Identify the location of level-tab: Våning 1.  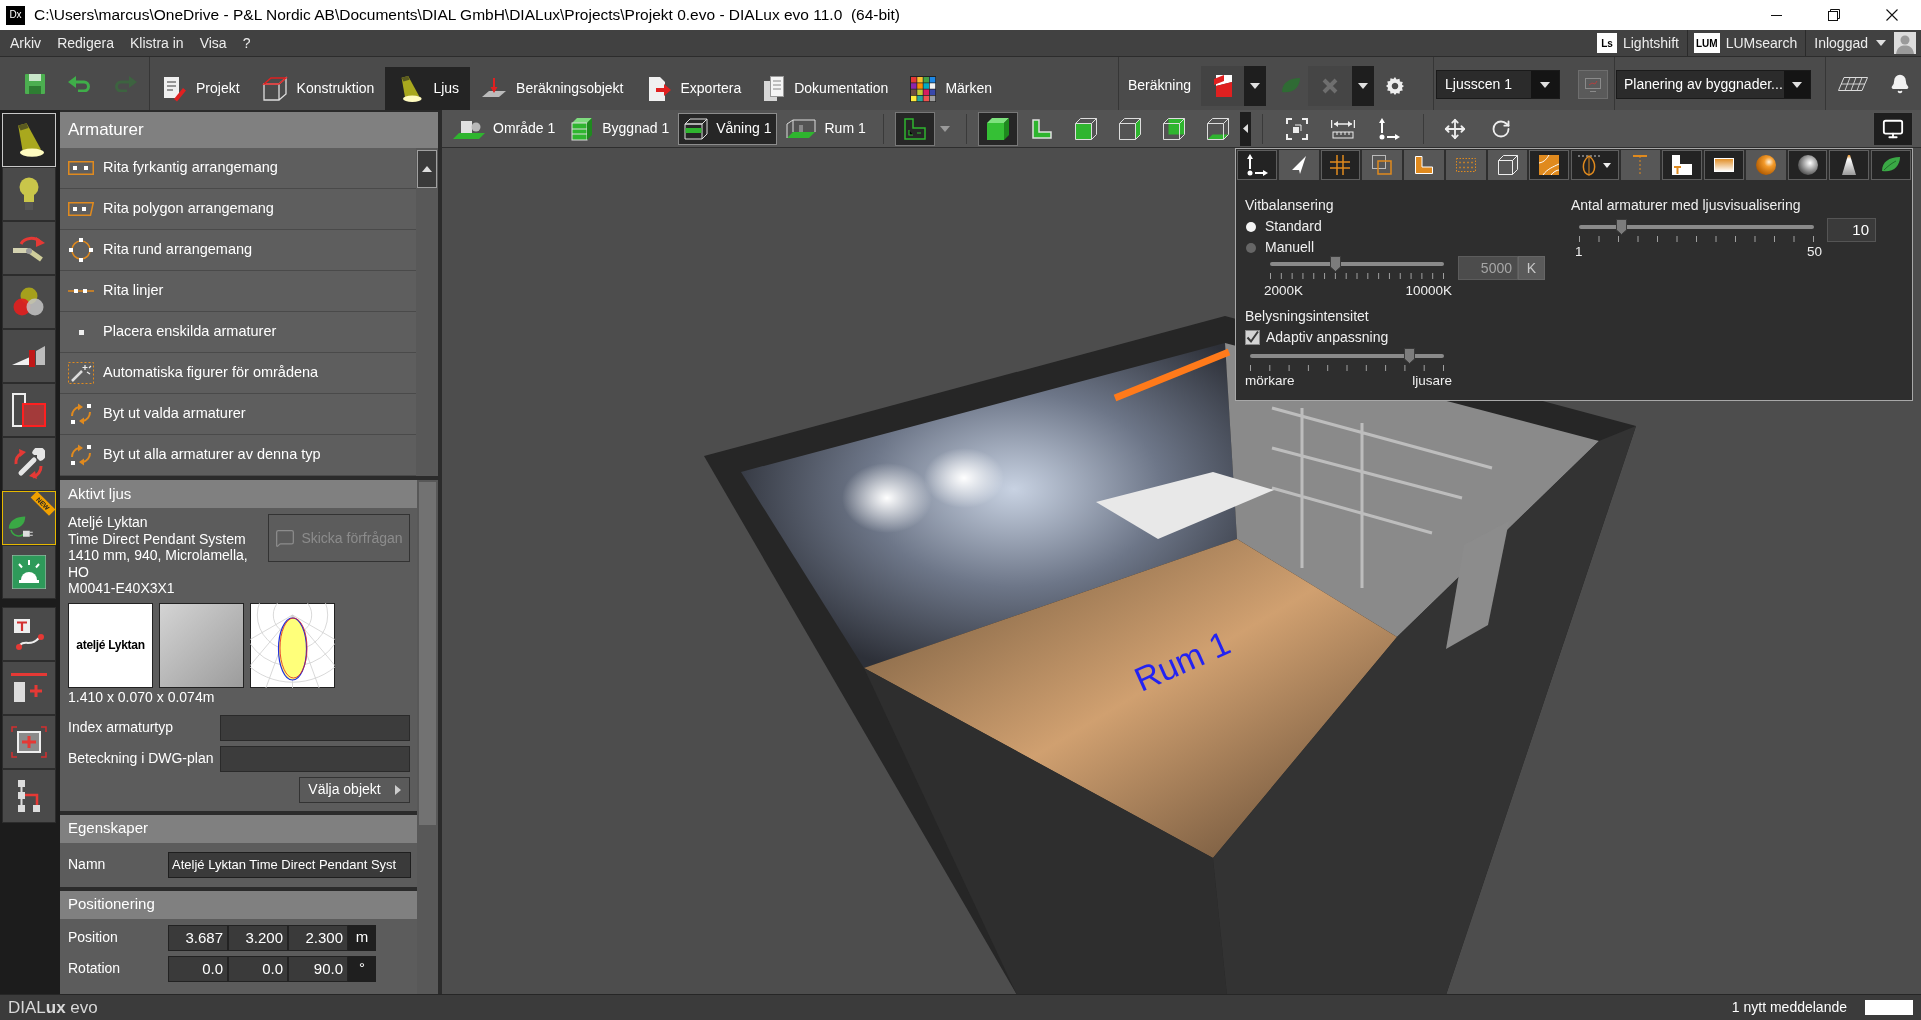
(728, 128).